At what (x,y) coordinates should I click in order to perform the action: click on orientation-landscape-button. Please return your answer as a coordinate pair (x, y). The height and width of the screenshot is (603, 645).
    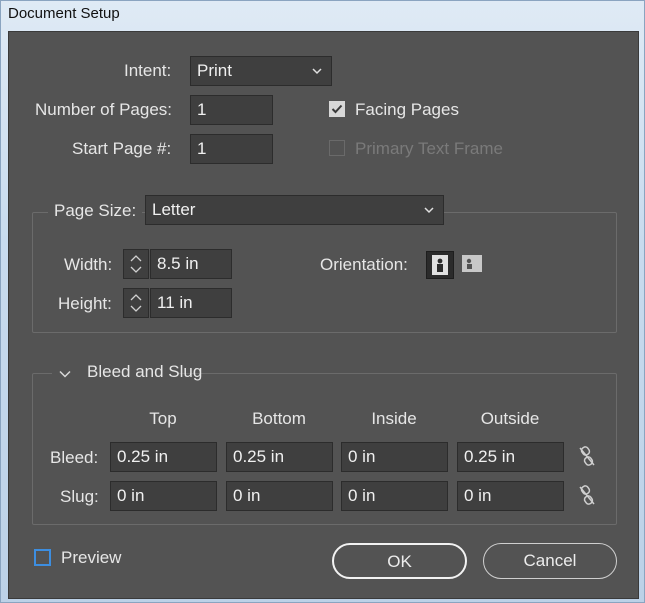
    Looking at the image, I should click on (473, 265).